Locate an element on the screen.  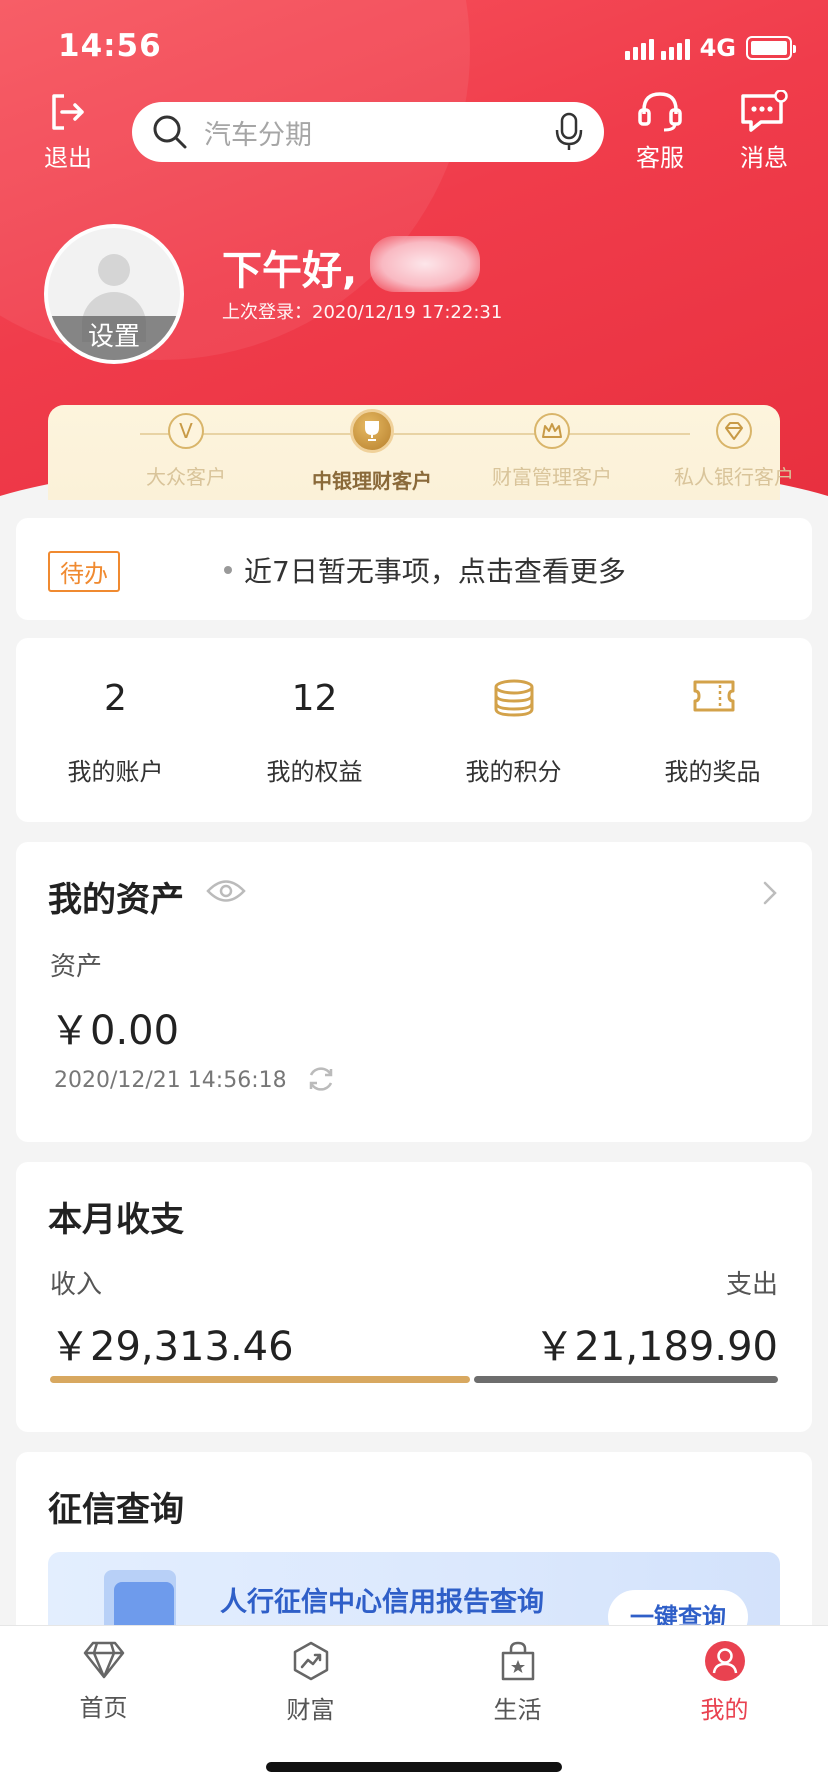
avatar-head-shape is located at coordinates (114, 270).